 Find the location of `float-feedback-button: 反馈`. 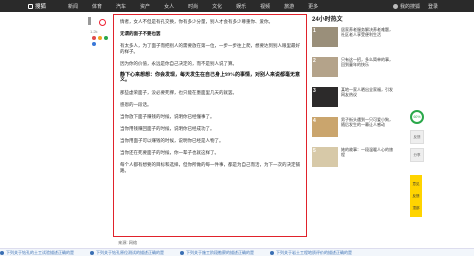

float-feedback-button: 反馈 is located at coordinates (416, 196).